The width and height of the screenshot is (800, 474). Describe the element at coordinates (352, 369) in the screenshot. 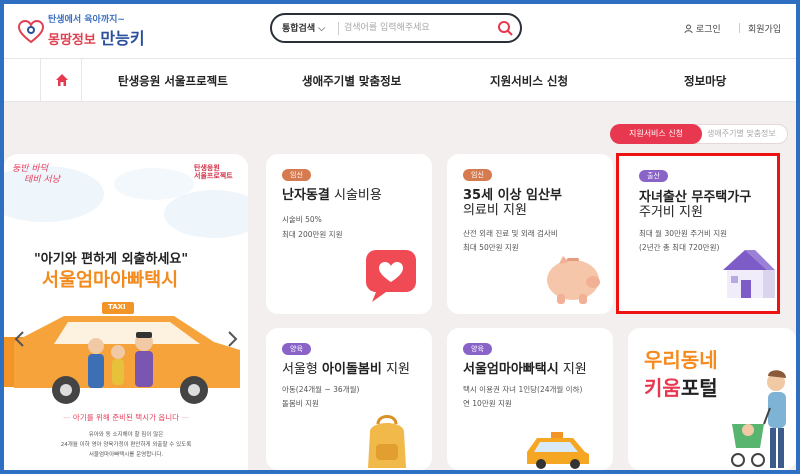

I see `card-title-bold: 아이돌봄비` at that location.